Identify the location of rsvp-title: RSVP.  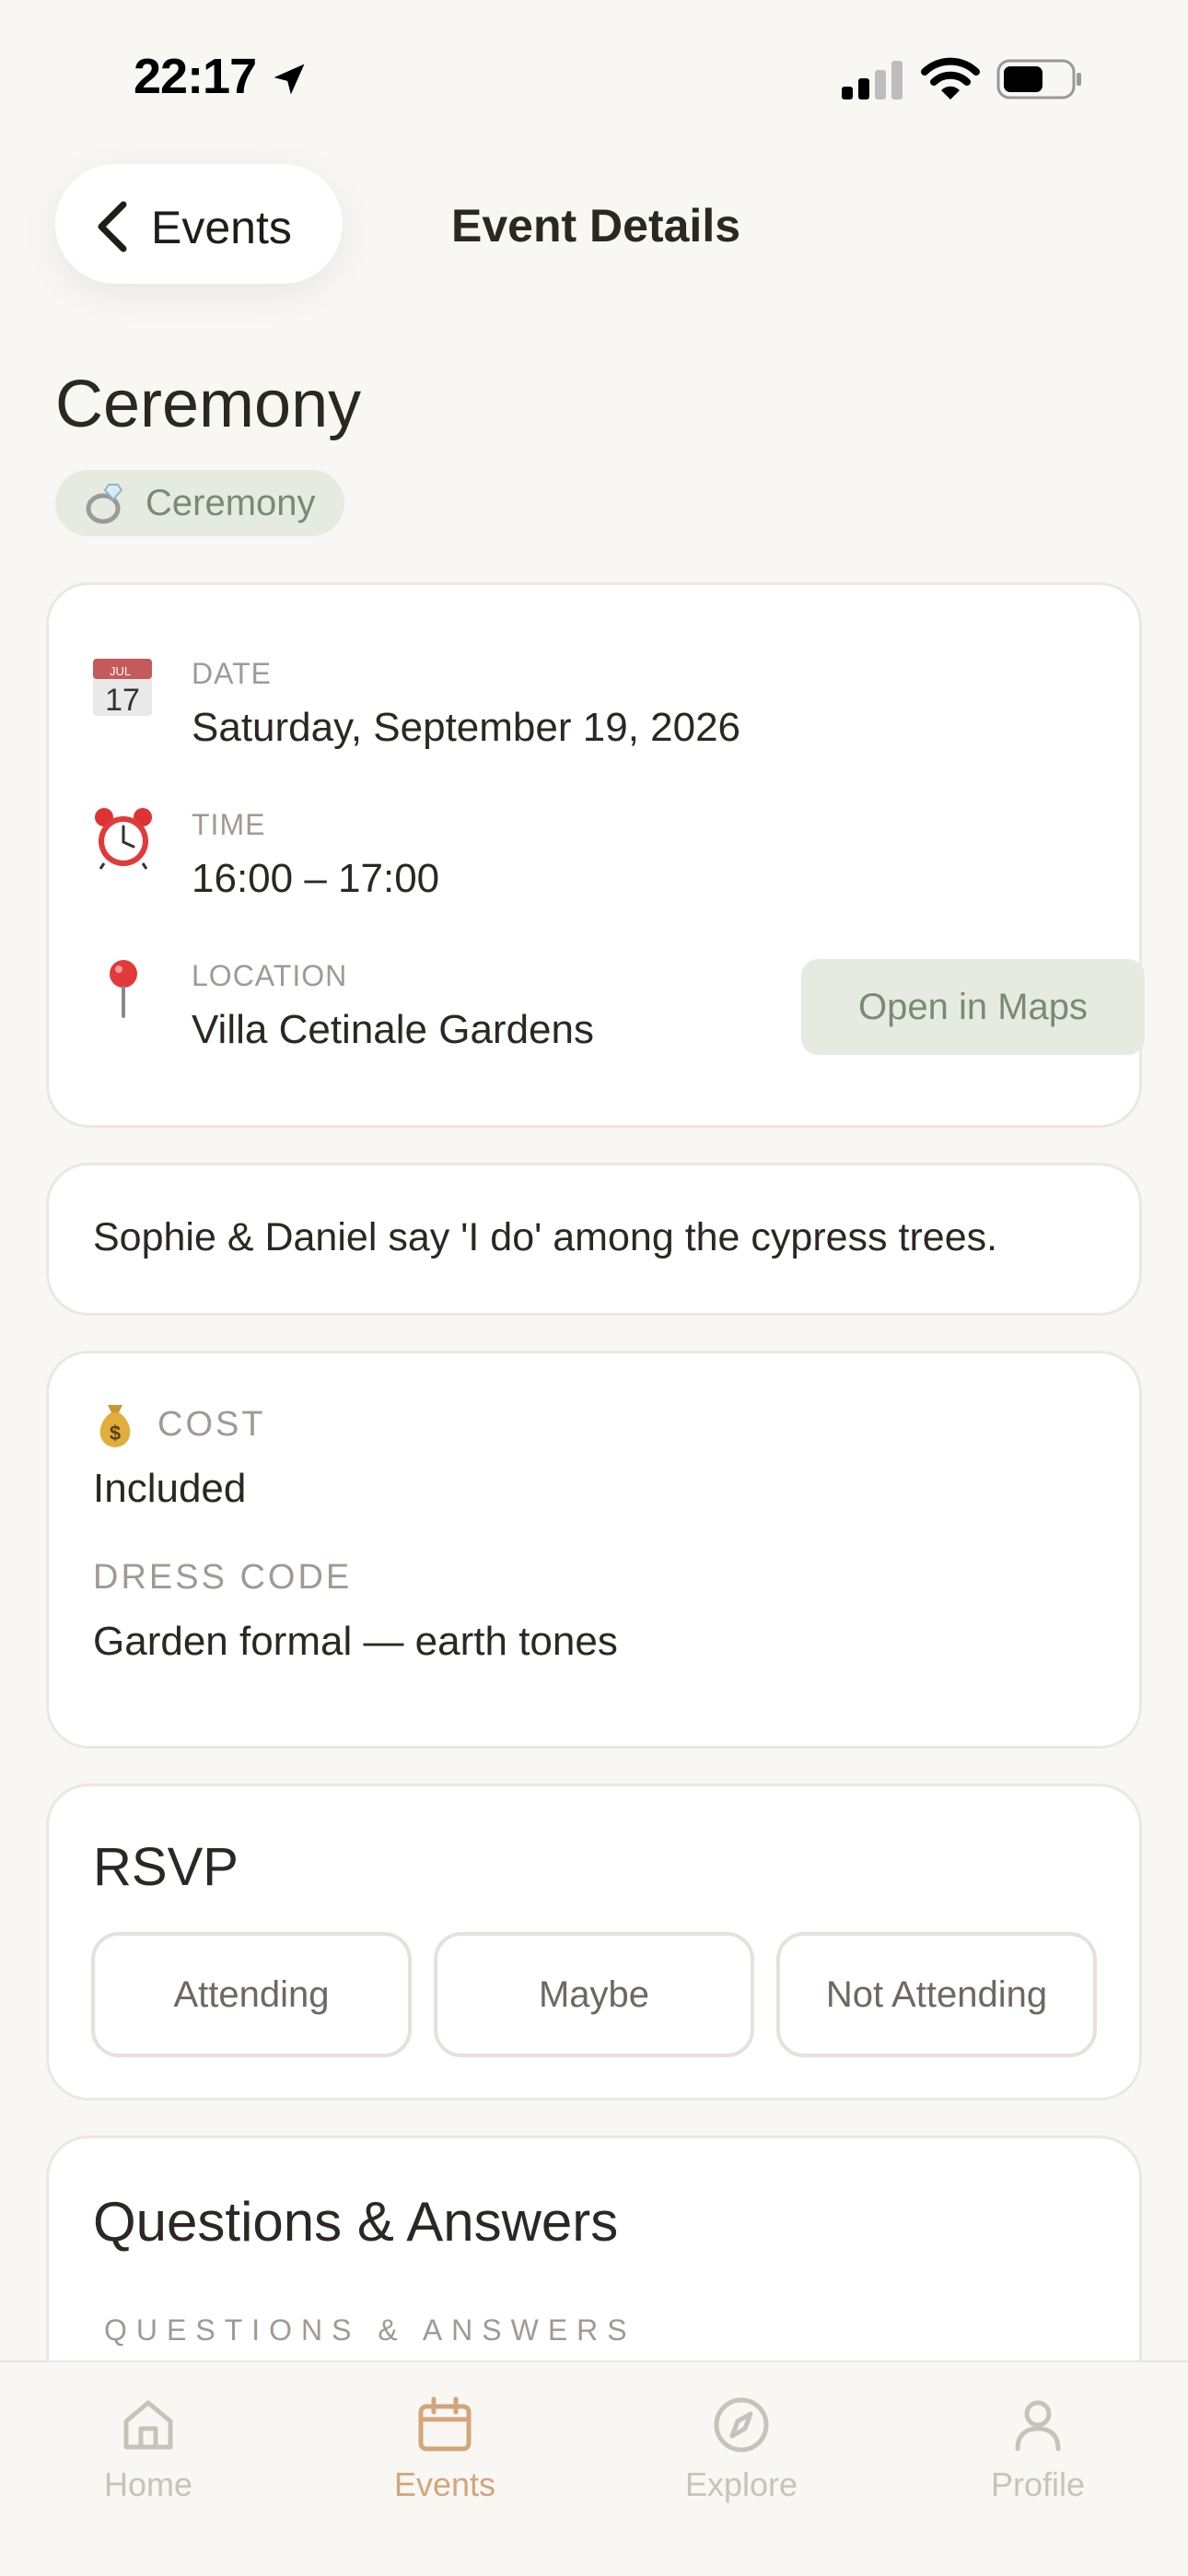
(166, 1867).